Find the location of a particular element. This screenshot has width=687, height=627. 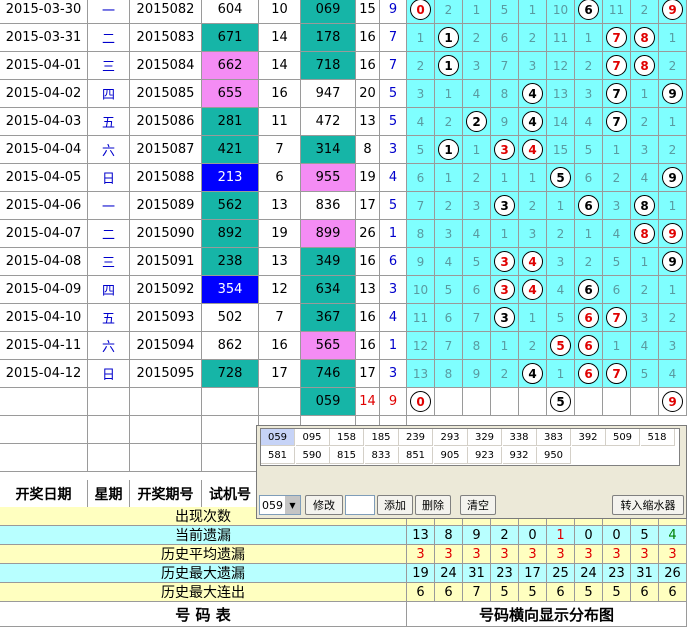

combo-item: 950 is located at coordinates (554, 455).